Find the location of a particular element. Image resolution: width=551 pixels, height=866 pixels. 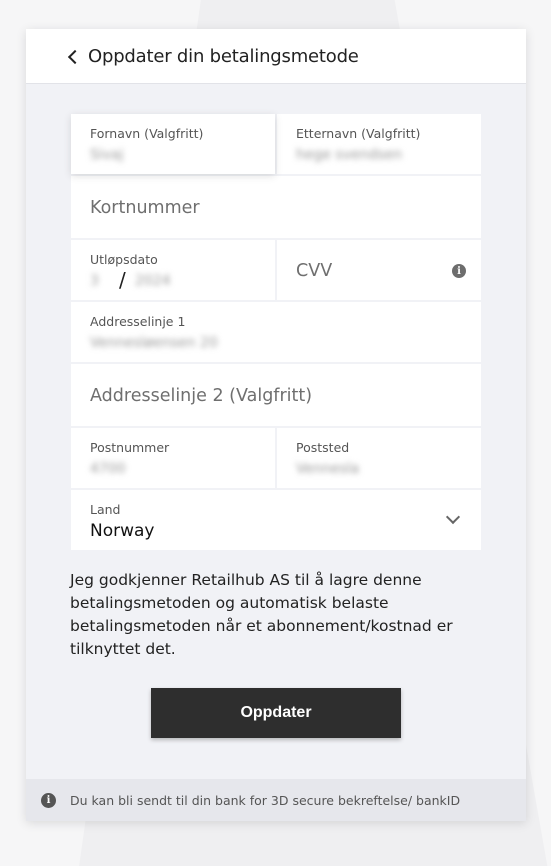

cvv-placeholder: CVV is located at coordinates (314, 271).